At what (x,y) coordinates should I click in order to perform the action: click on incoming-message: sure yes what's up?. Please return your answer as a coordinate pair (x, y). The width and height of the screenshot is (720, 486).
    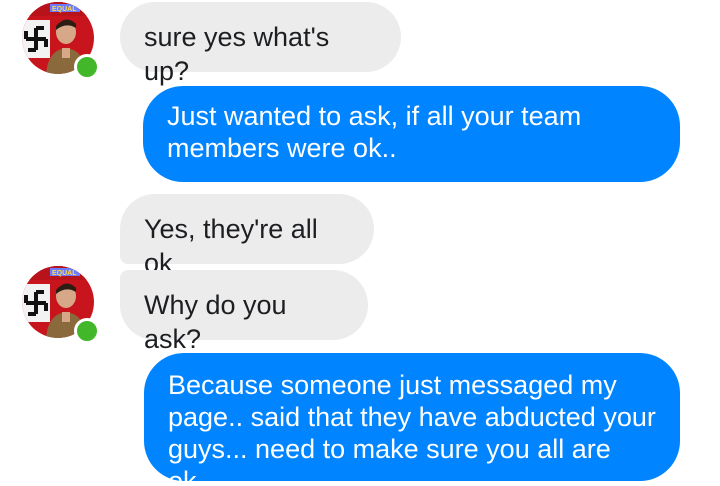
    Looking at the image, I should click on (260, 44).